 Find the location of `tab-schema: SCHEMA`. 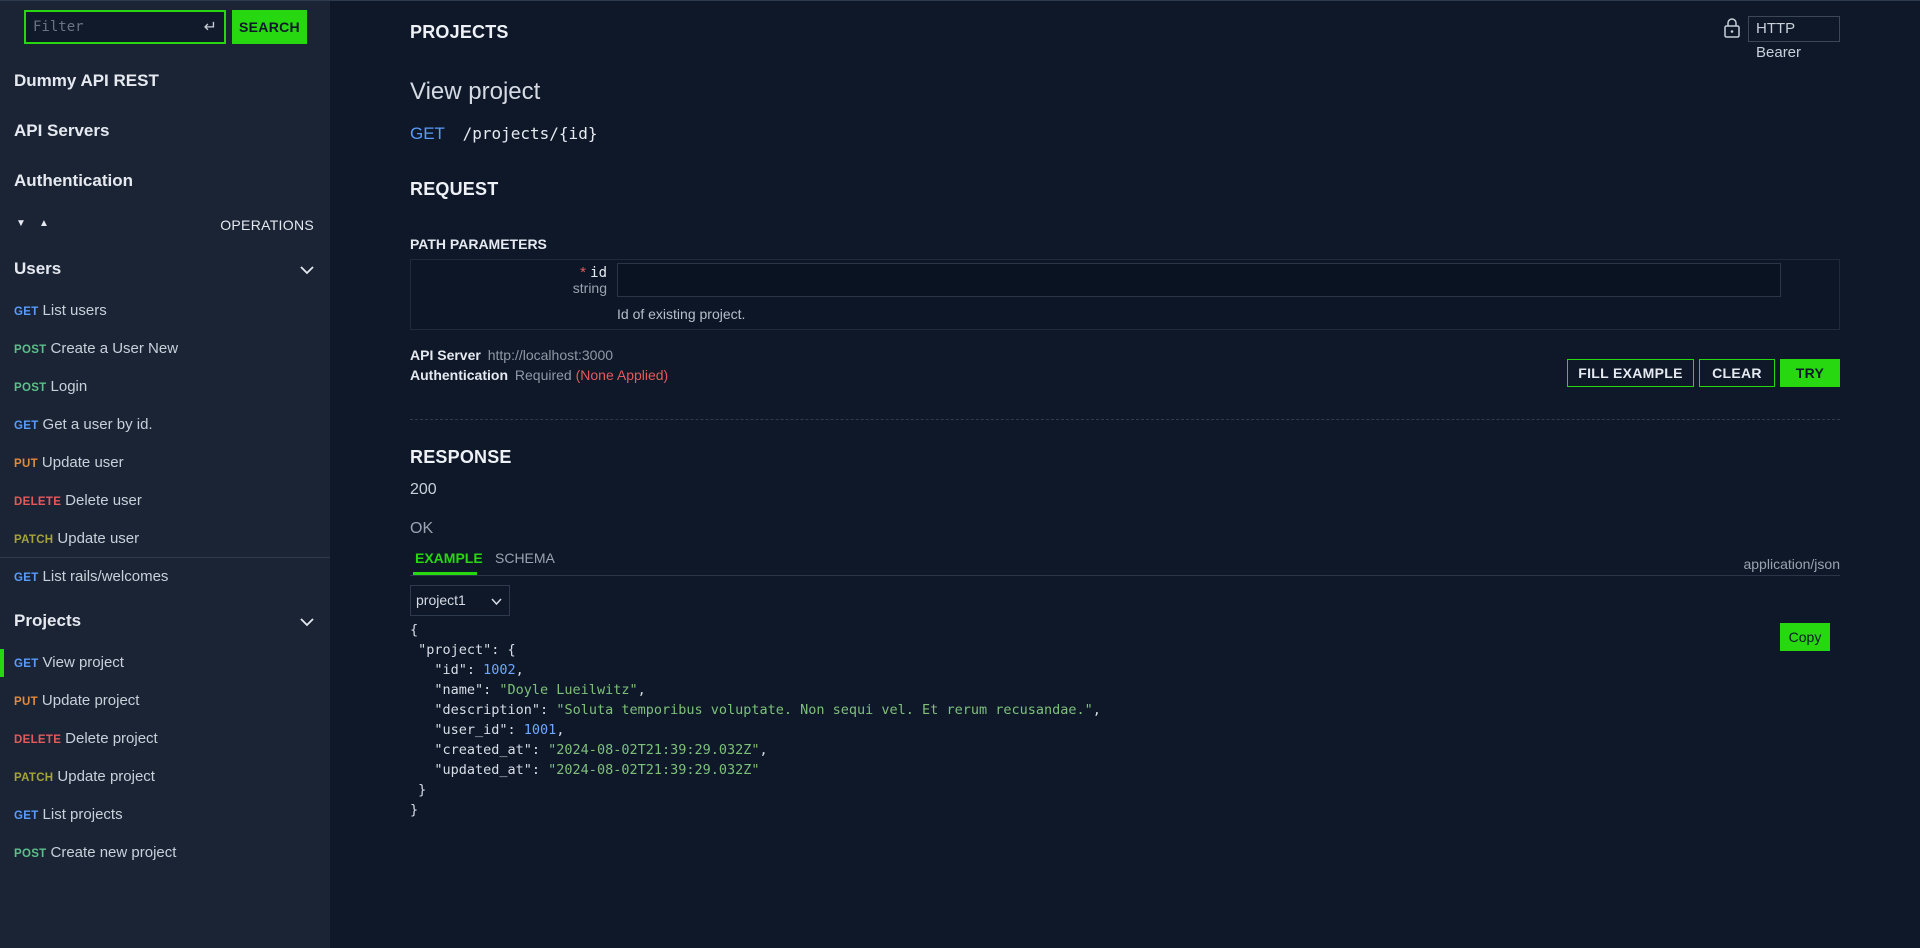

tab-schema: SCHEMA is located at coordinates (525, 558).